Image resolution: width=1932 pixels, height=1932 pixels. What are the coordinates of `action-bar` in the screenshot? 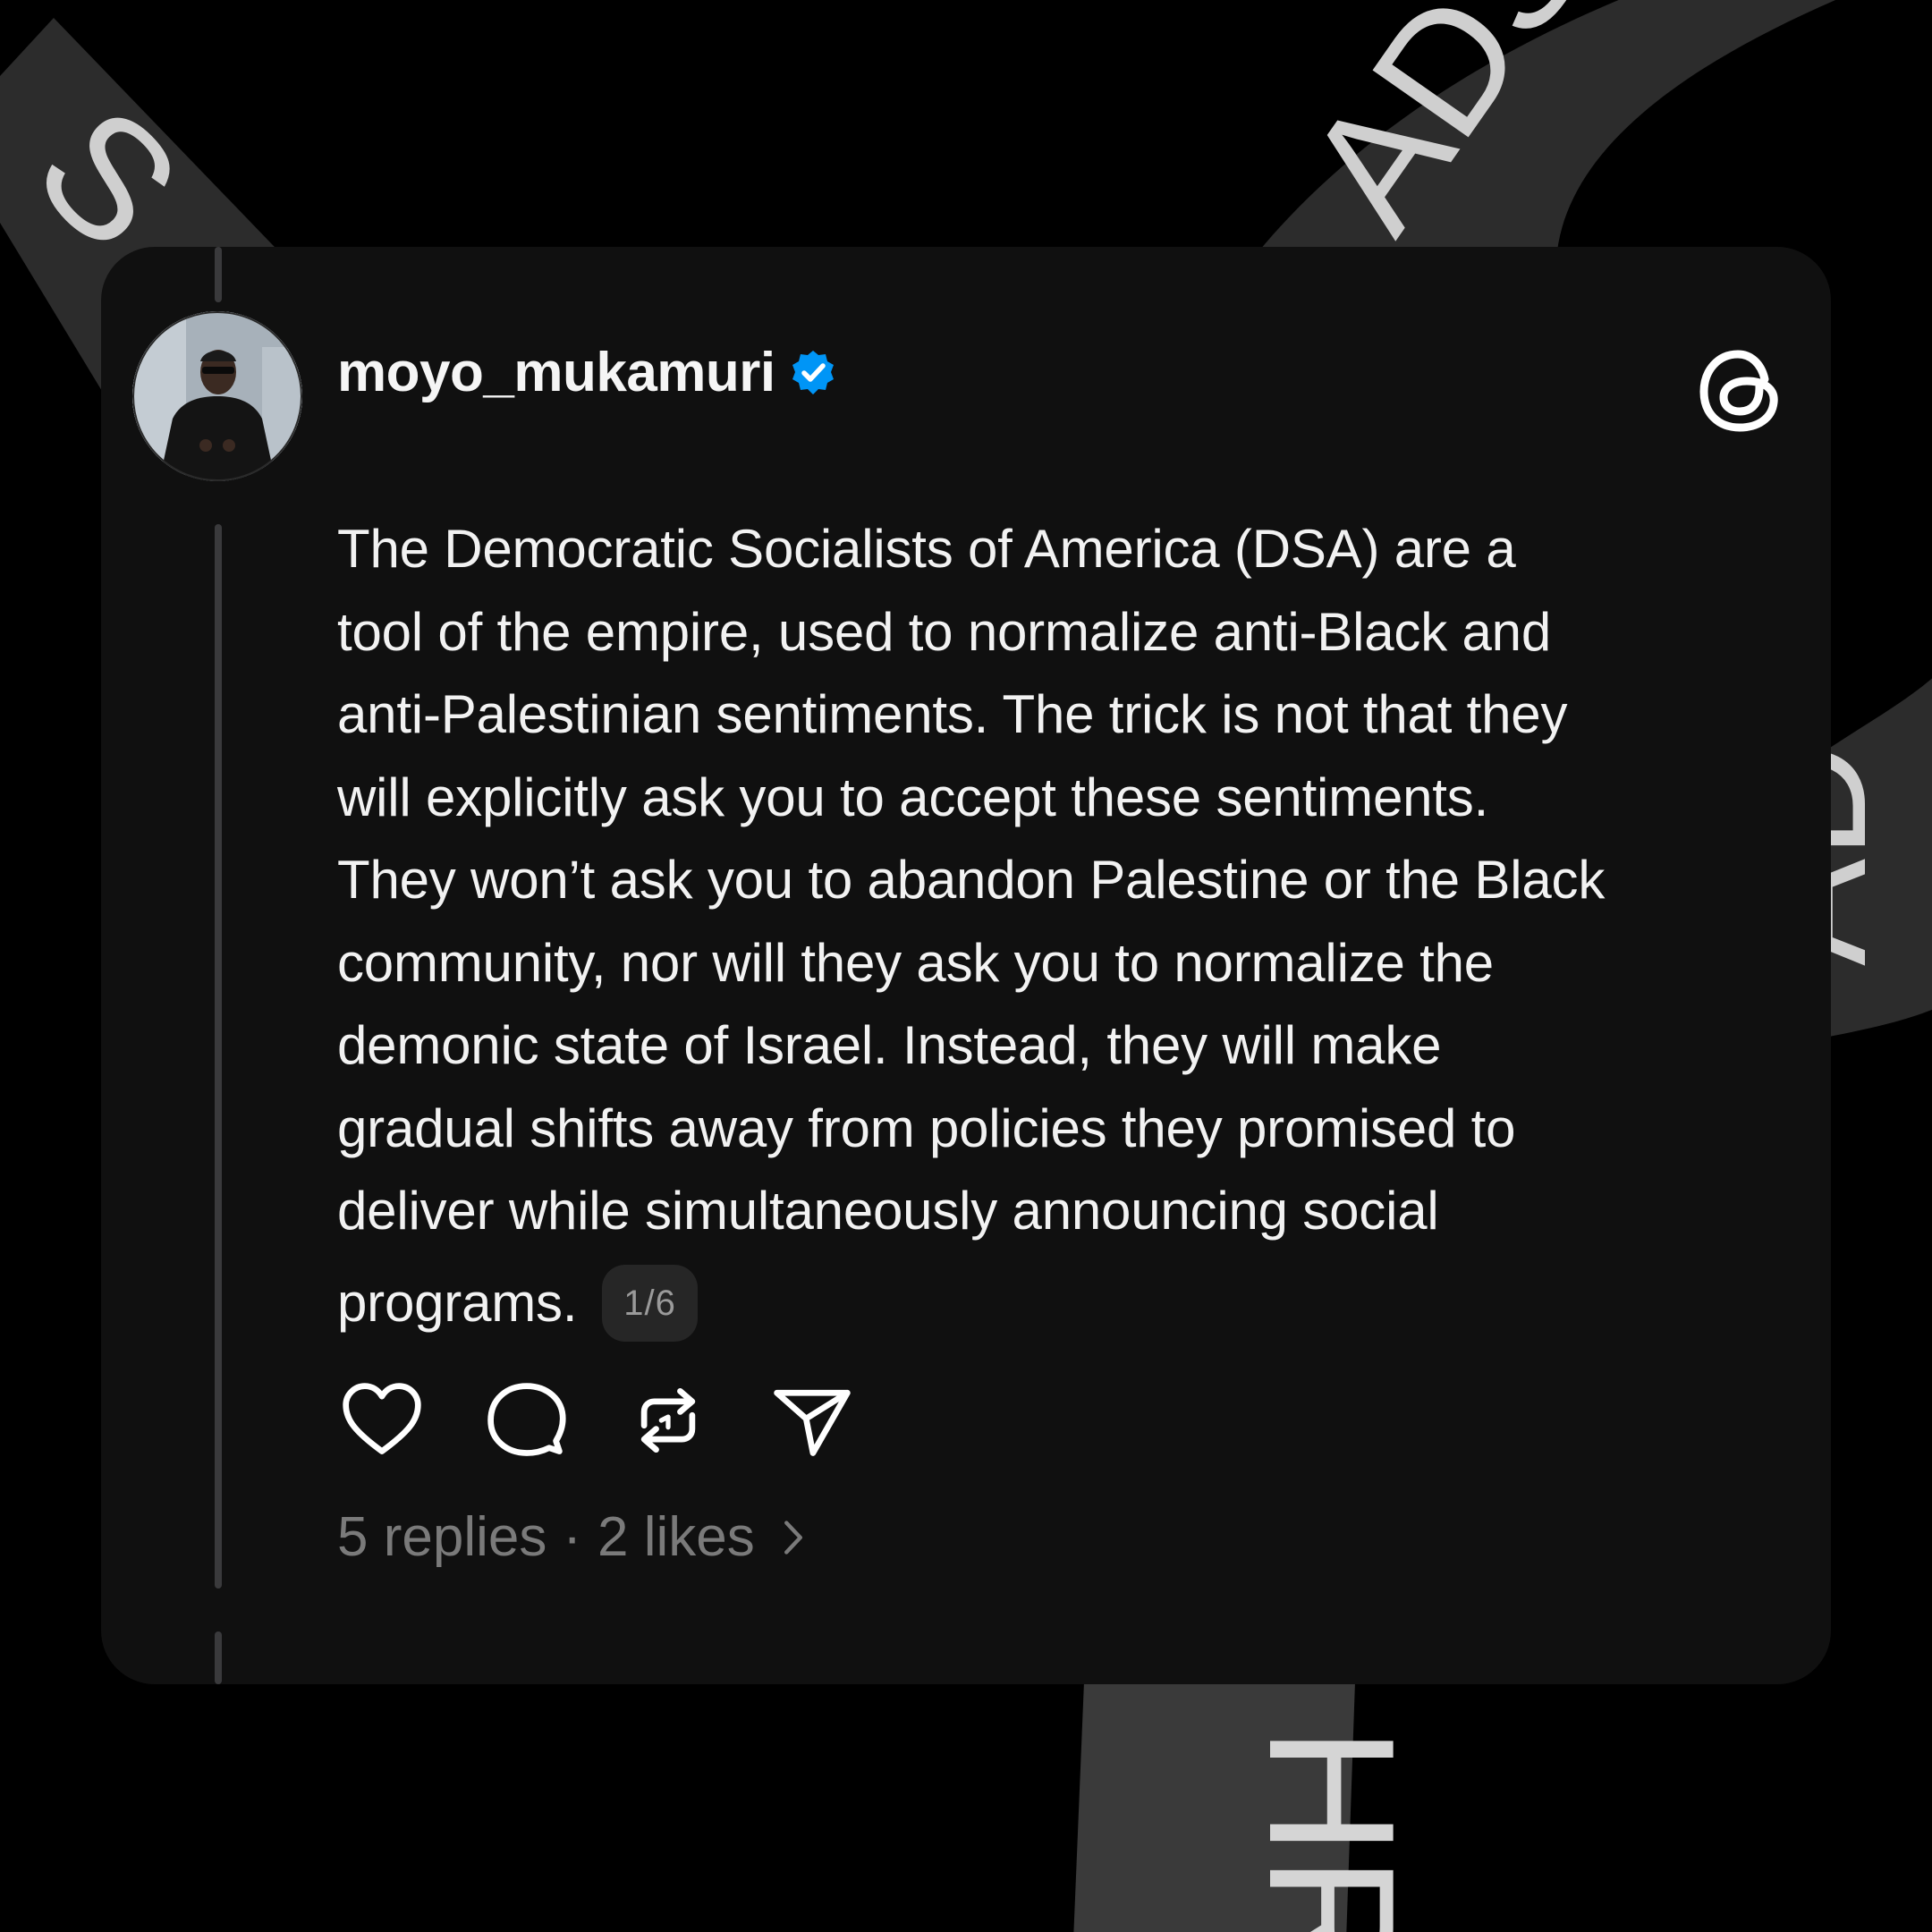 It's located at (623, 1420).